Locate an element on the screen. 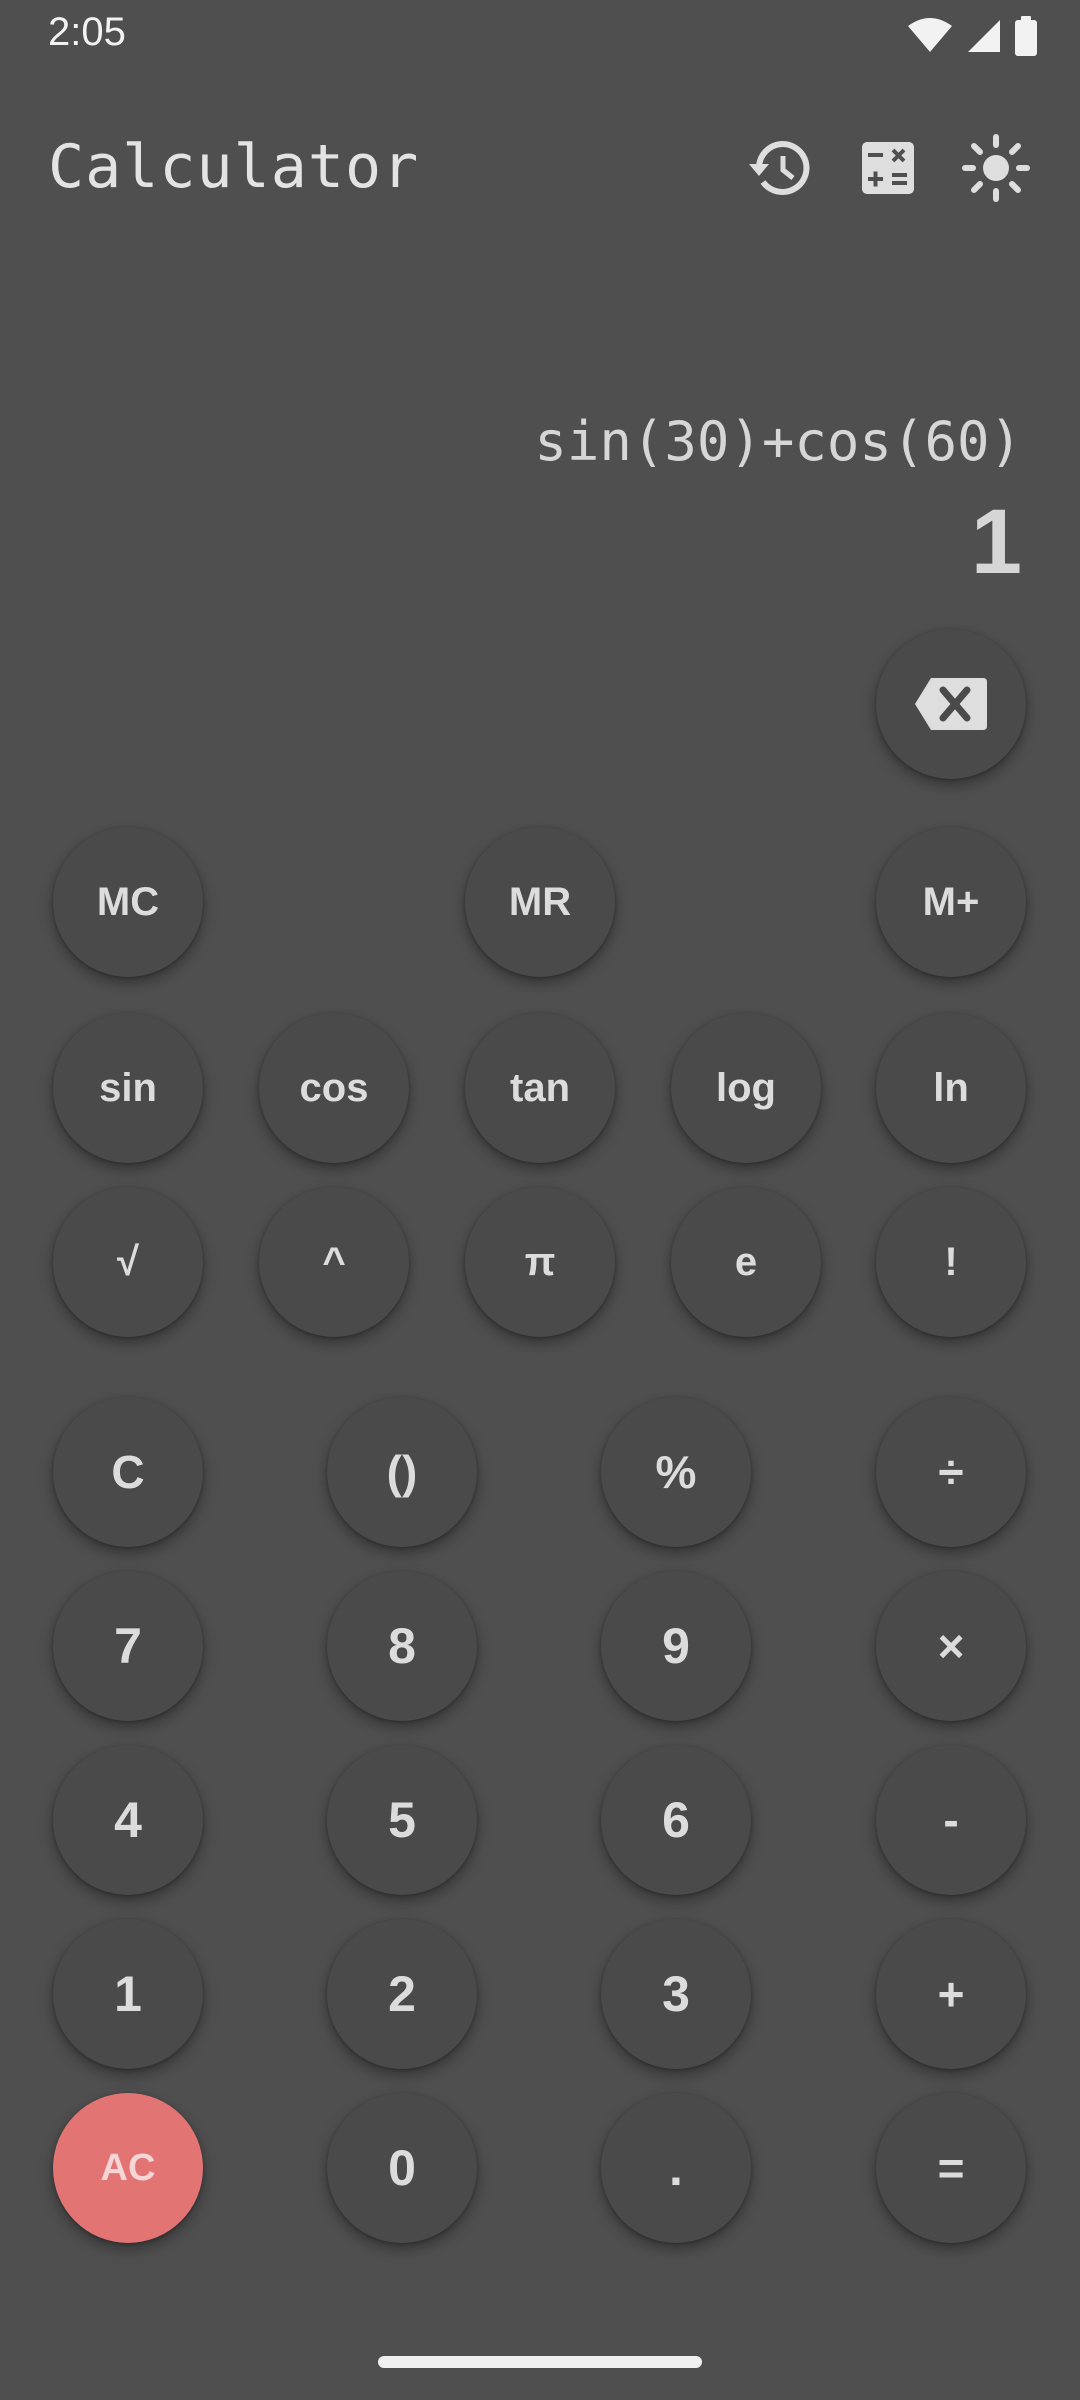 The width and height of the screenshot is (1080, 2400). all-clear-button: AC is located at coordinates (128, 2168).